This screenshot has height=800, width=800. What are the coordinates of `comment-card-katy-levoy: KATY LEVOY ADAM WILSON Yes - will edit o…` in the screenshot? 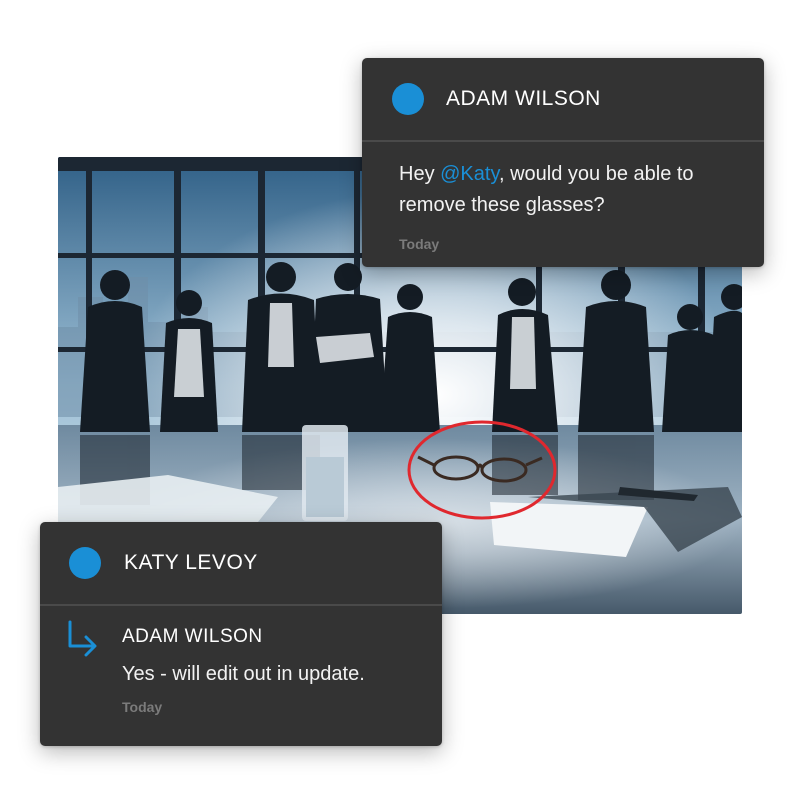 It's located at (241, 634).